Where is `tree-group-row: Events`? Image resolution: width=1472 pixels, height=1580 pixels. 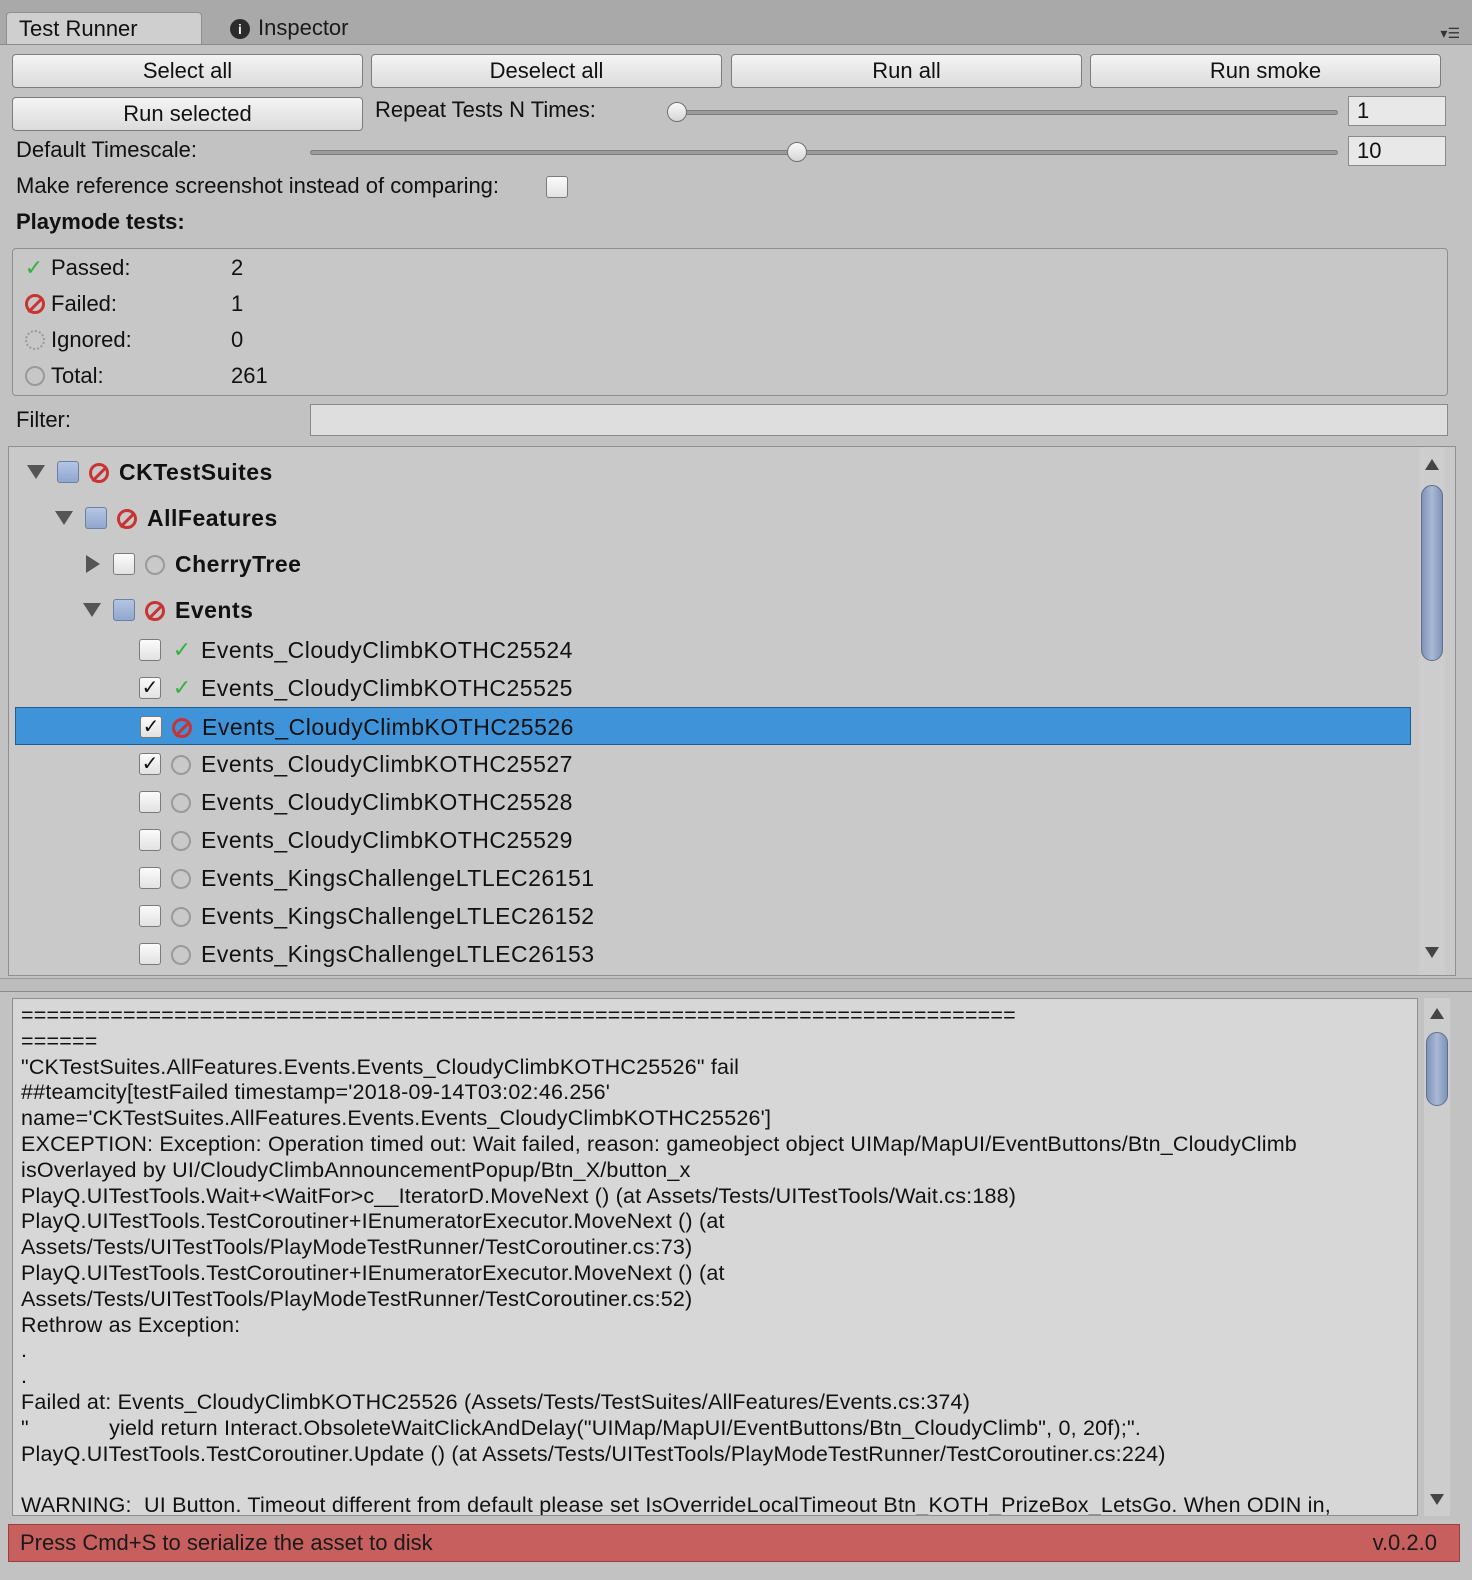 tree-group-row: Events is located at coordinates (714, 610).